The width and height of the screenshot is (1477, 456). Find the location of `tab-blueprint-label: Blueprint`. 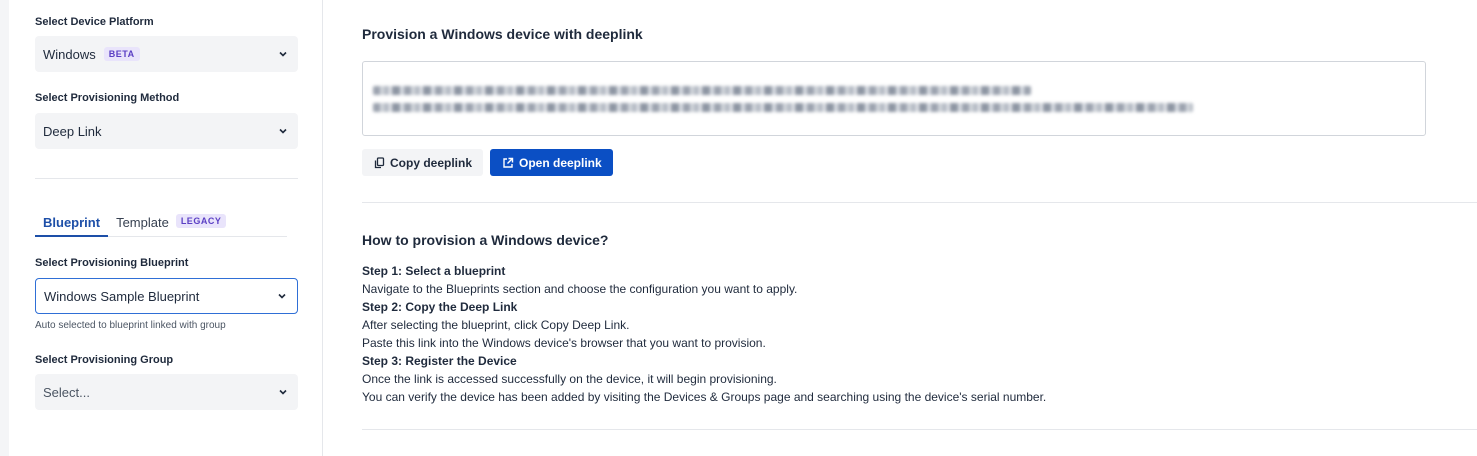

tab-blueprint-label: Blueprint is located at coordinates (72, 222).